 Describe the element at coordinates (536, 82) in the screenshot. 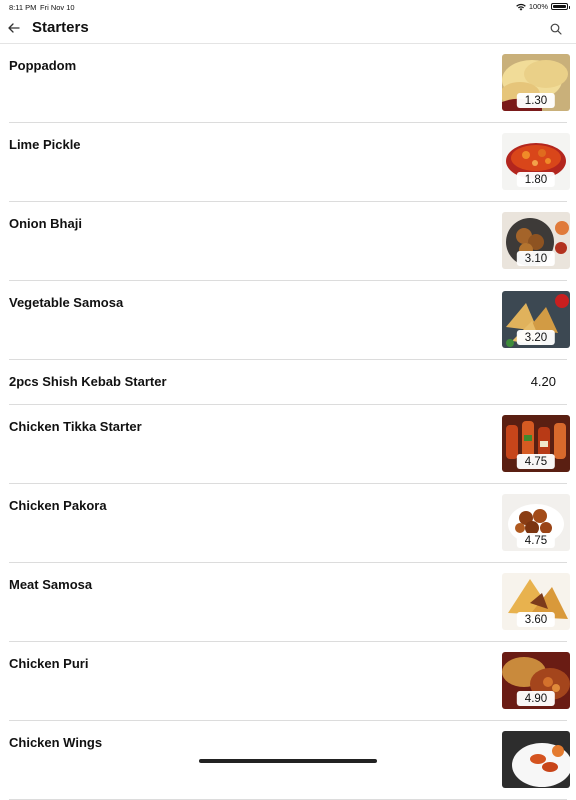

I see `menu-item-image: 1.30` at that location.